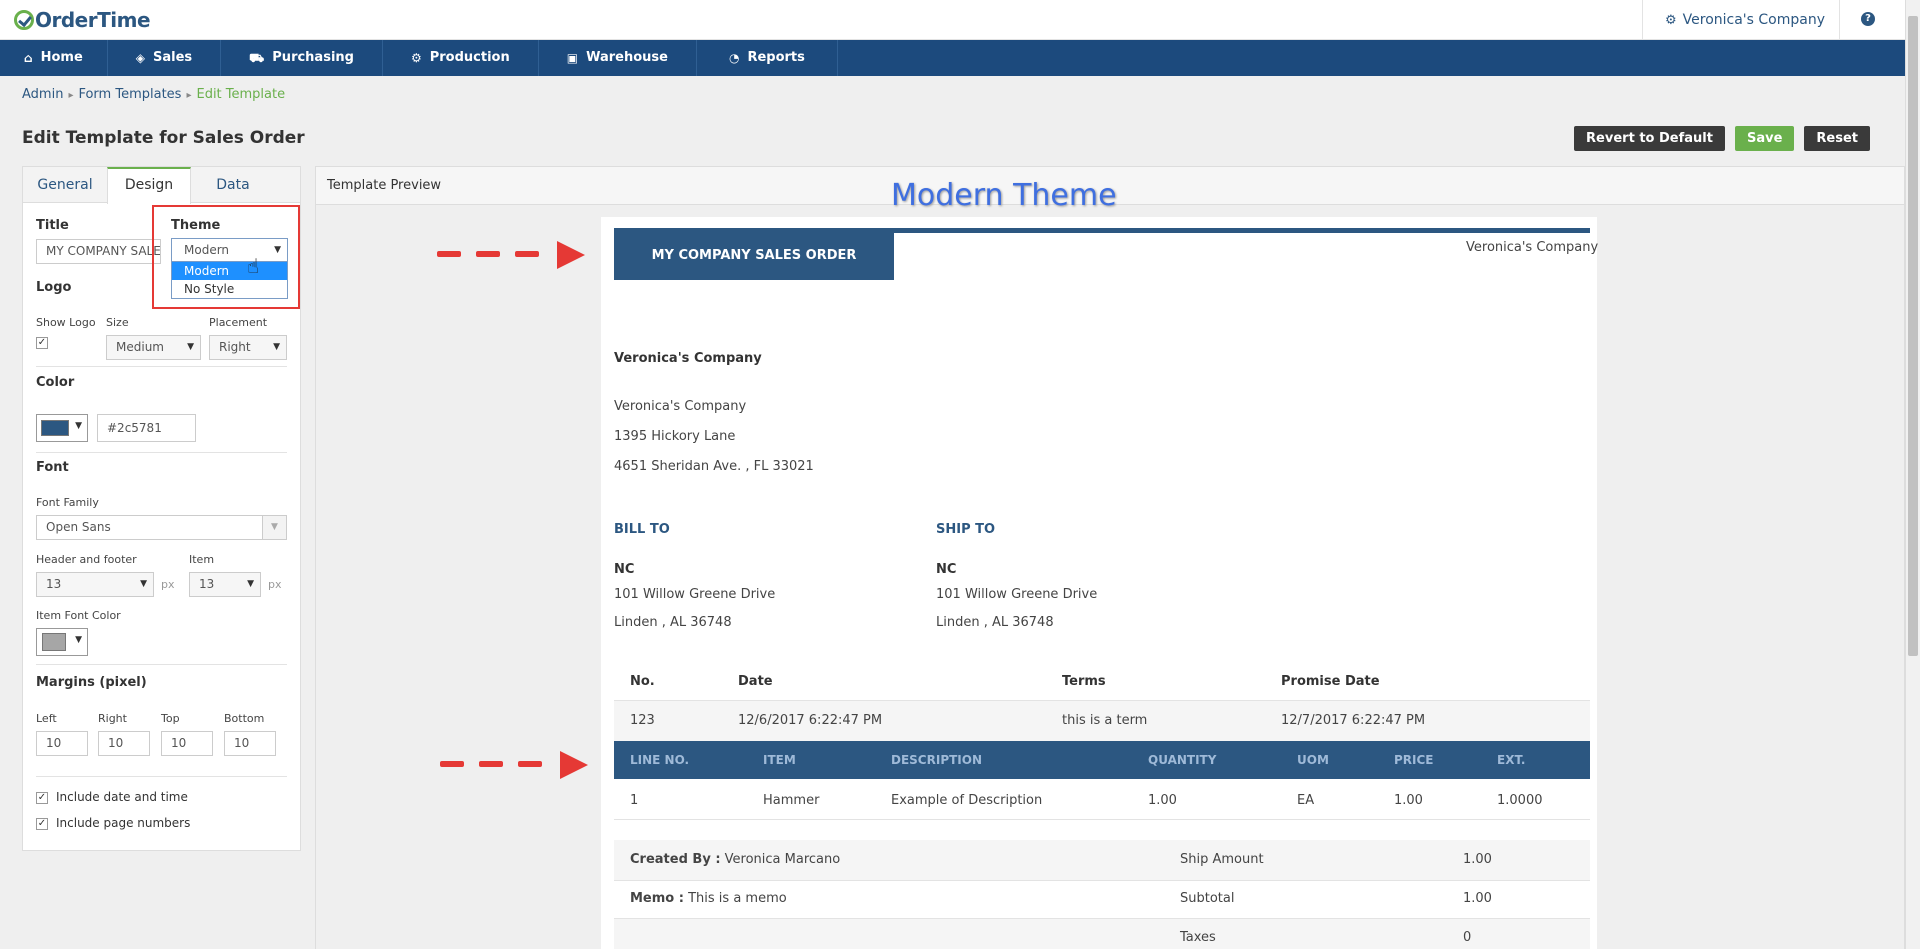  Describe the element at coordinates (244, 718) in the screenshot. I see `margin-bottom-label: Bottom` at that location.